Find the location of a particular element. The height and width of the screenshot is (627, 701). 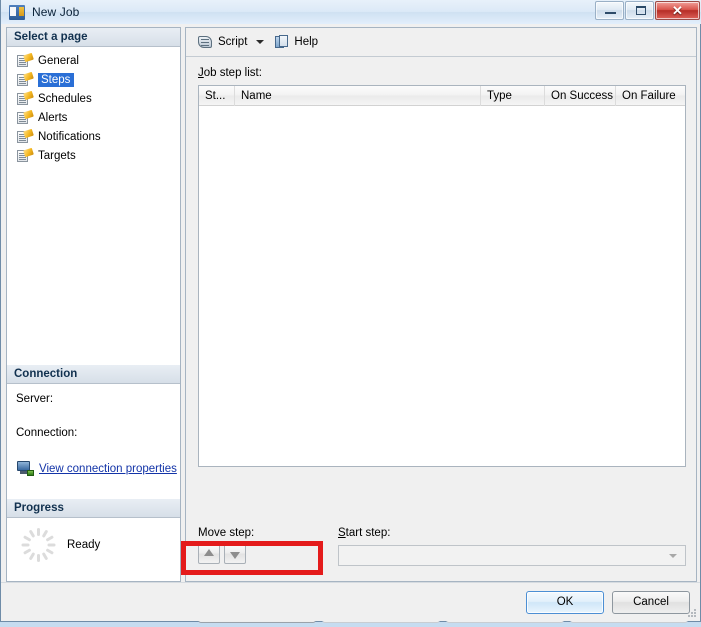

grid-header-row: St... Name Type On Success On Failure is located at coordinates (442, 96).